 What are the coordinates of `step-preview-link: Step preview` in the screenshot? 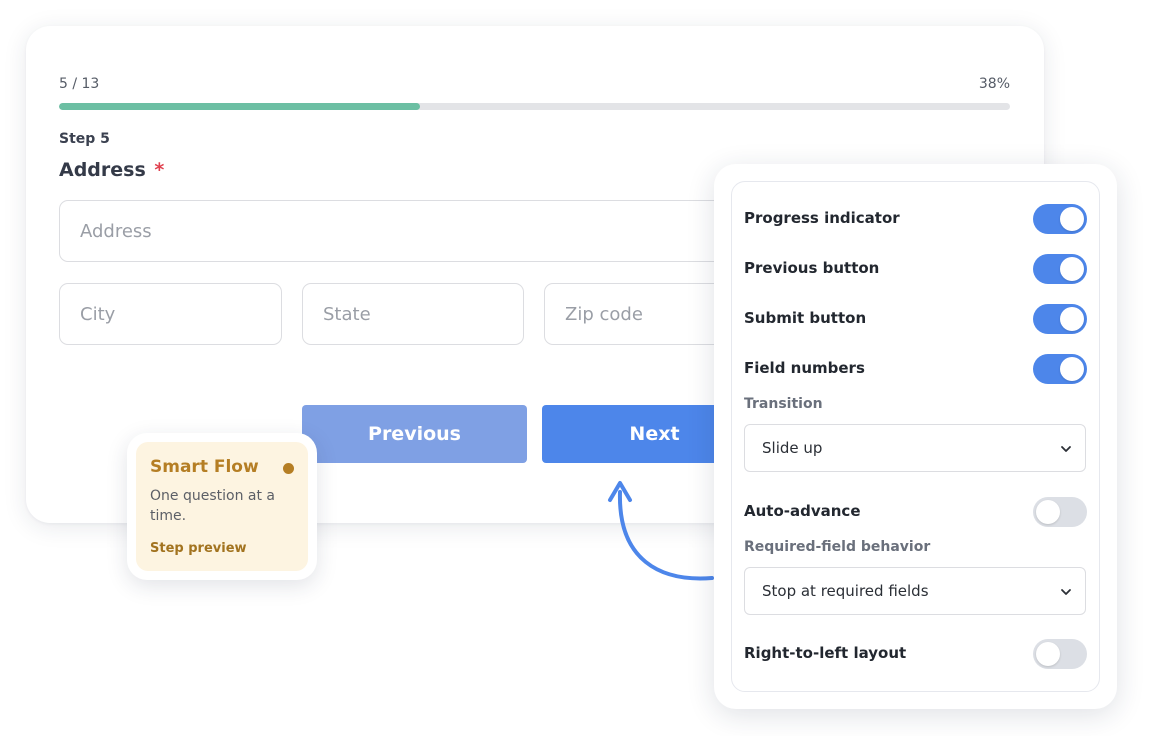 It's located at (198, 548).